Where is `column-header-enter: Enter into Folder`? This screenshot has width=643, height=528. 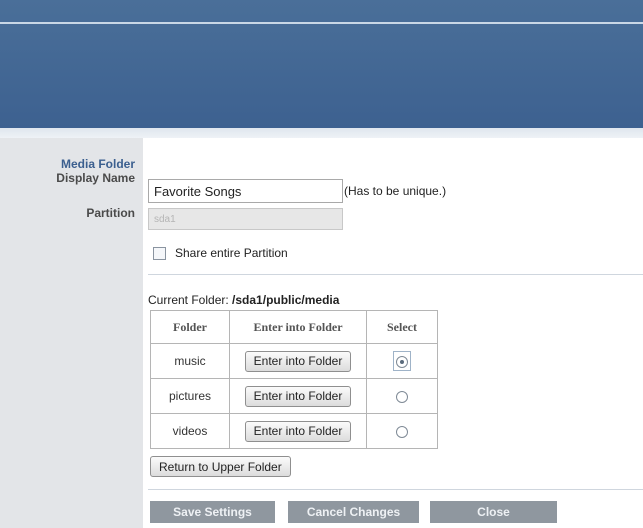 column-header-enter: Enter into Folder is located at coordinates (298, 327).